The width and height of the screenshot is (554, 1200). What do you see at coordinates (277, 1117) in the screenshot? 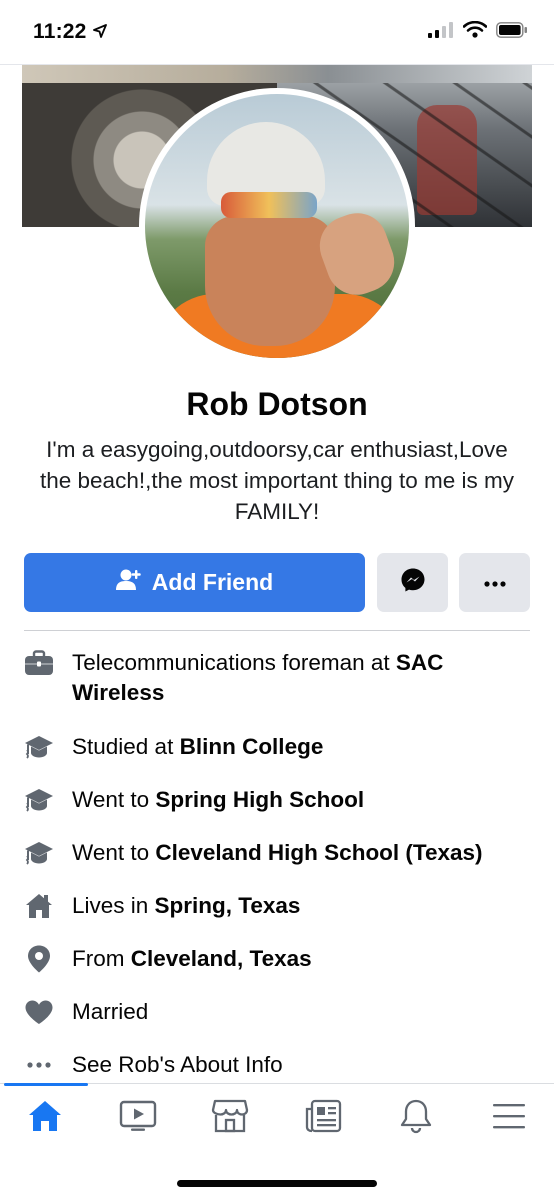
I see `bottom-tab-bar` at bounding box center [277, 1117].